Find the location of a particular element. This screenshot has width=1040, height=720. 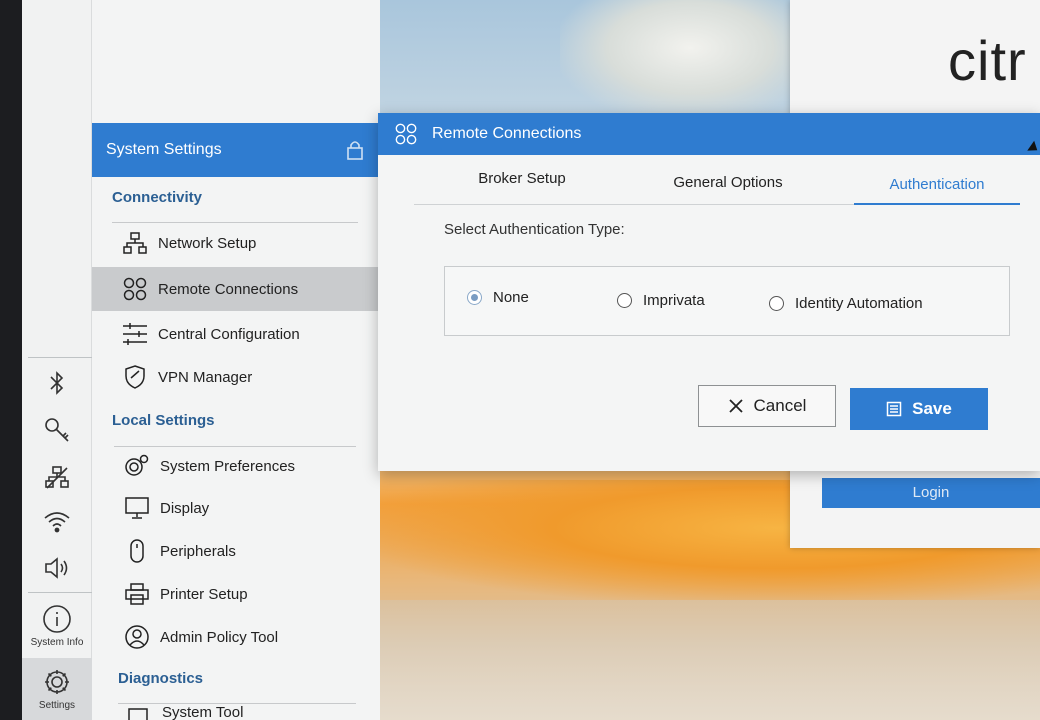

wallpaper-shore is located at coordinates (710, 660).